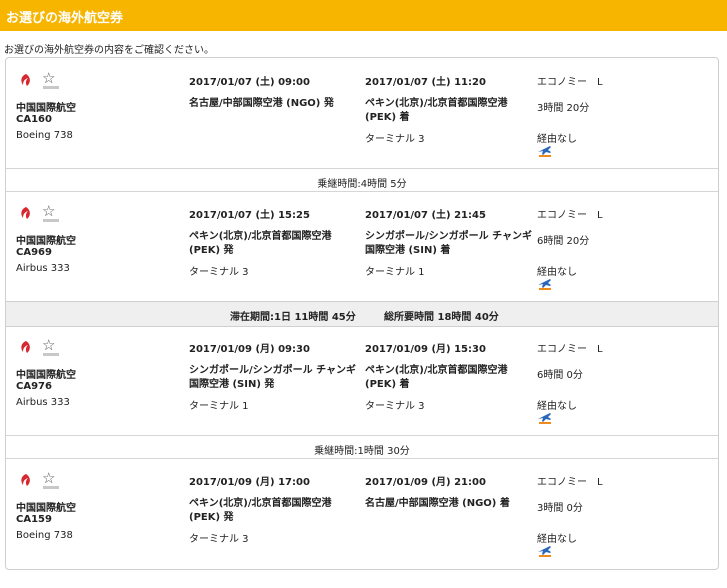  Describe the element at coordinates (425, 82) in the screenshot. I see `arrival-time: 2017/01/07 (土) 11:20` at that location.